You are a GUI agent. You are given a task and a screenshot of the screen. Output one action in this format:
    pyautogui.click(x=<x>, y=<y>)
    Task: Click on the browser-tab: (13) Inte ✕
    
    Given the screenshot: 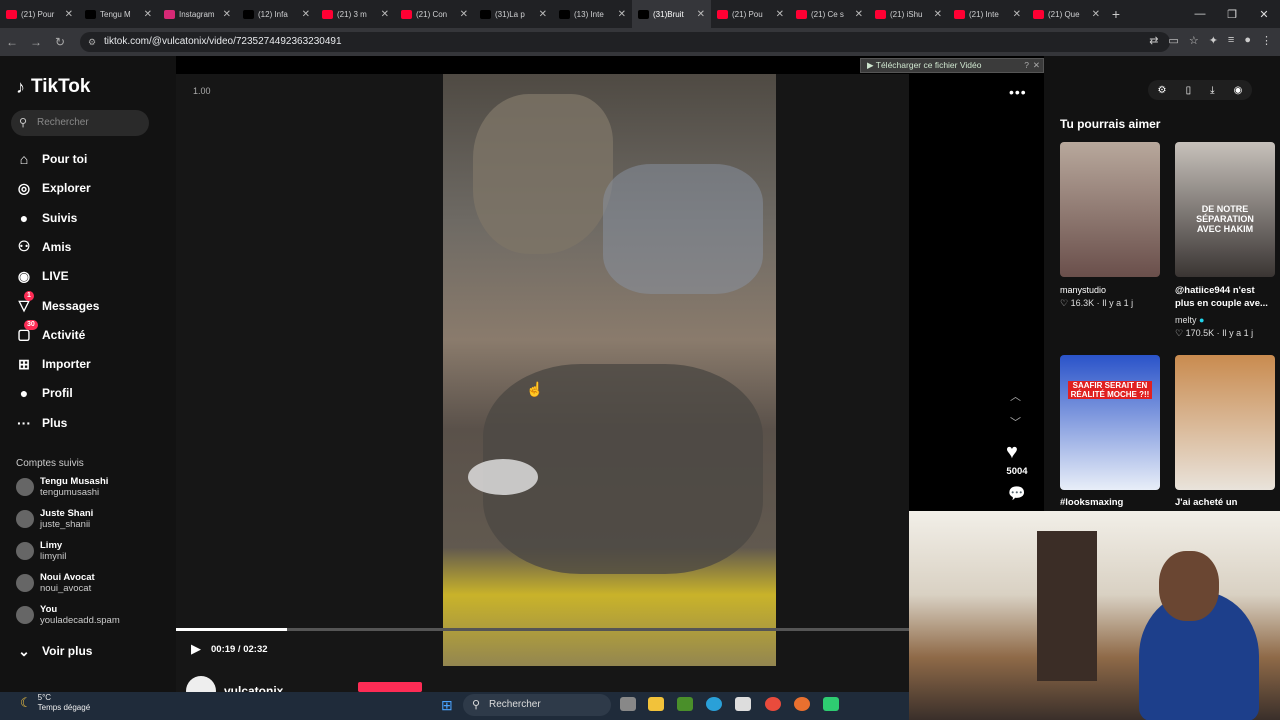 What is the action you would take?
    pyautogui.click(x=592, y=14)
    